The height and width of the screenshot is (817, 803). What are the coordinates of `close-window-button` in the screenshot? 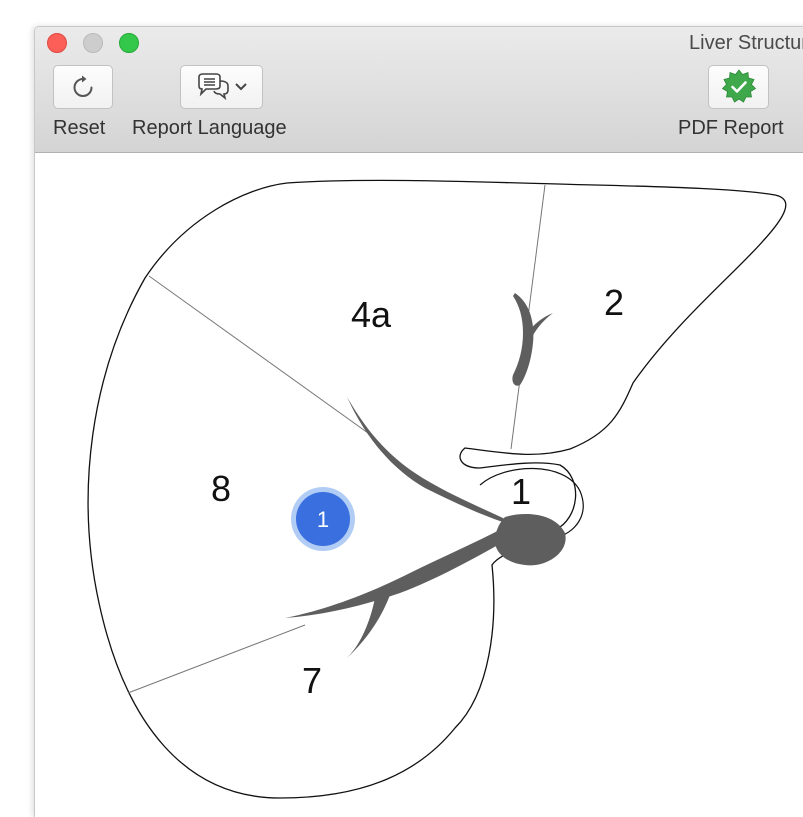 It's located at (57, 43).